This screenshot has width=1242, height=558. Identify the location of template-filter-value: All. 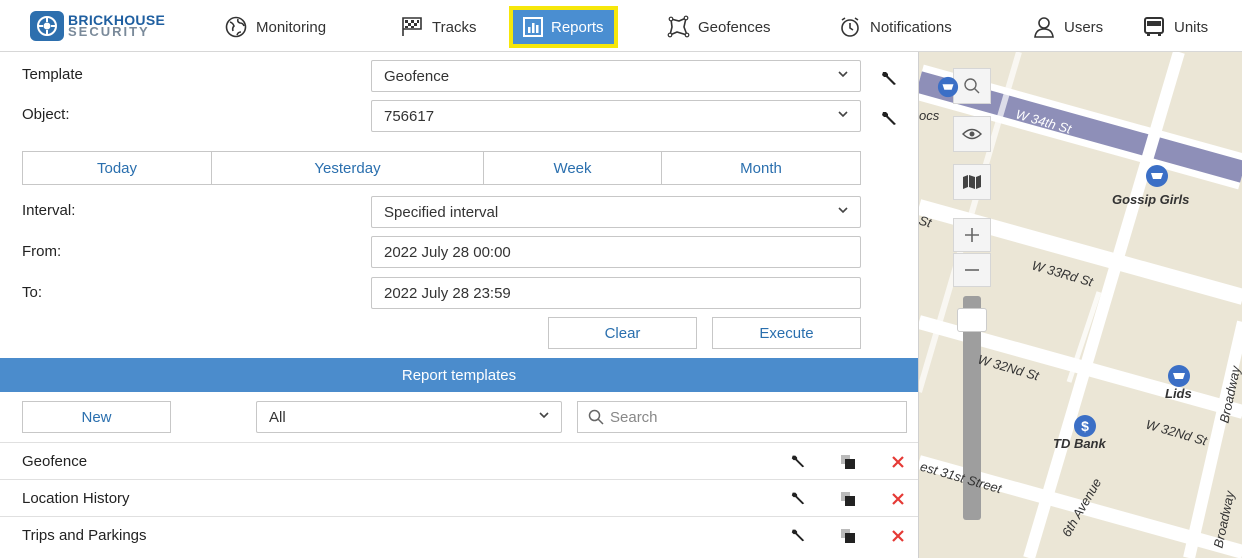
(277, 417).